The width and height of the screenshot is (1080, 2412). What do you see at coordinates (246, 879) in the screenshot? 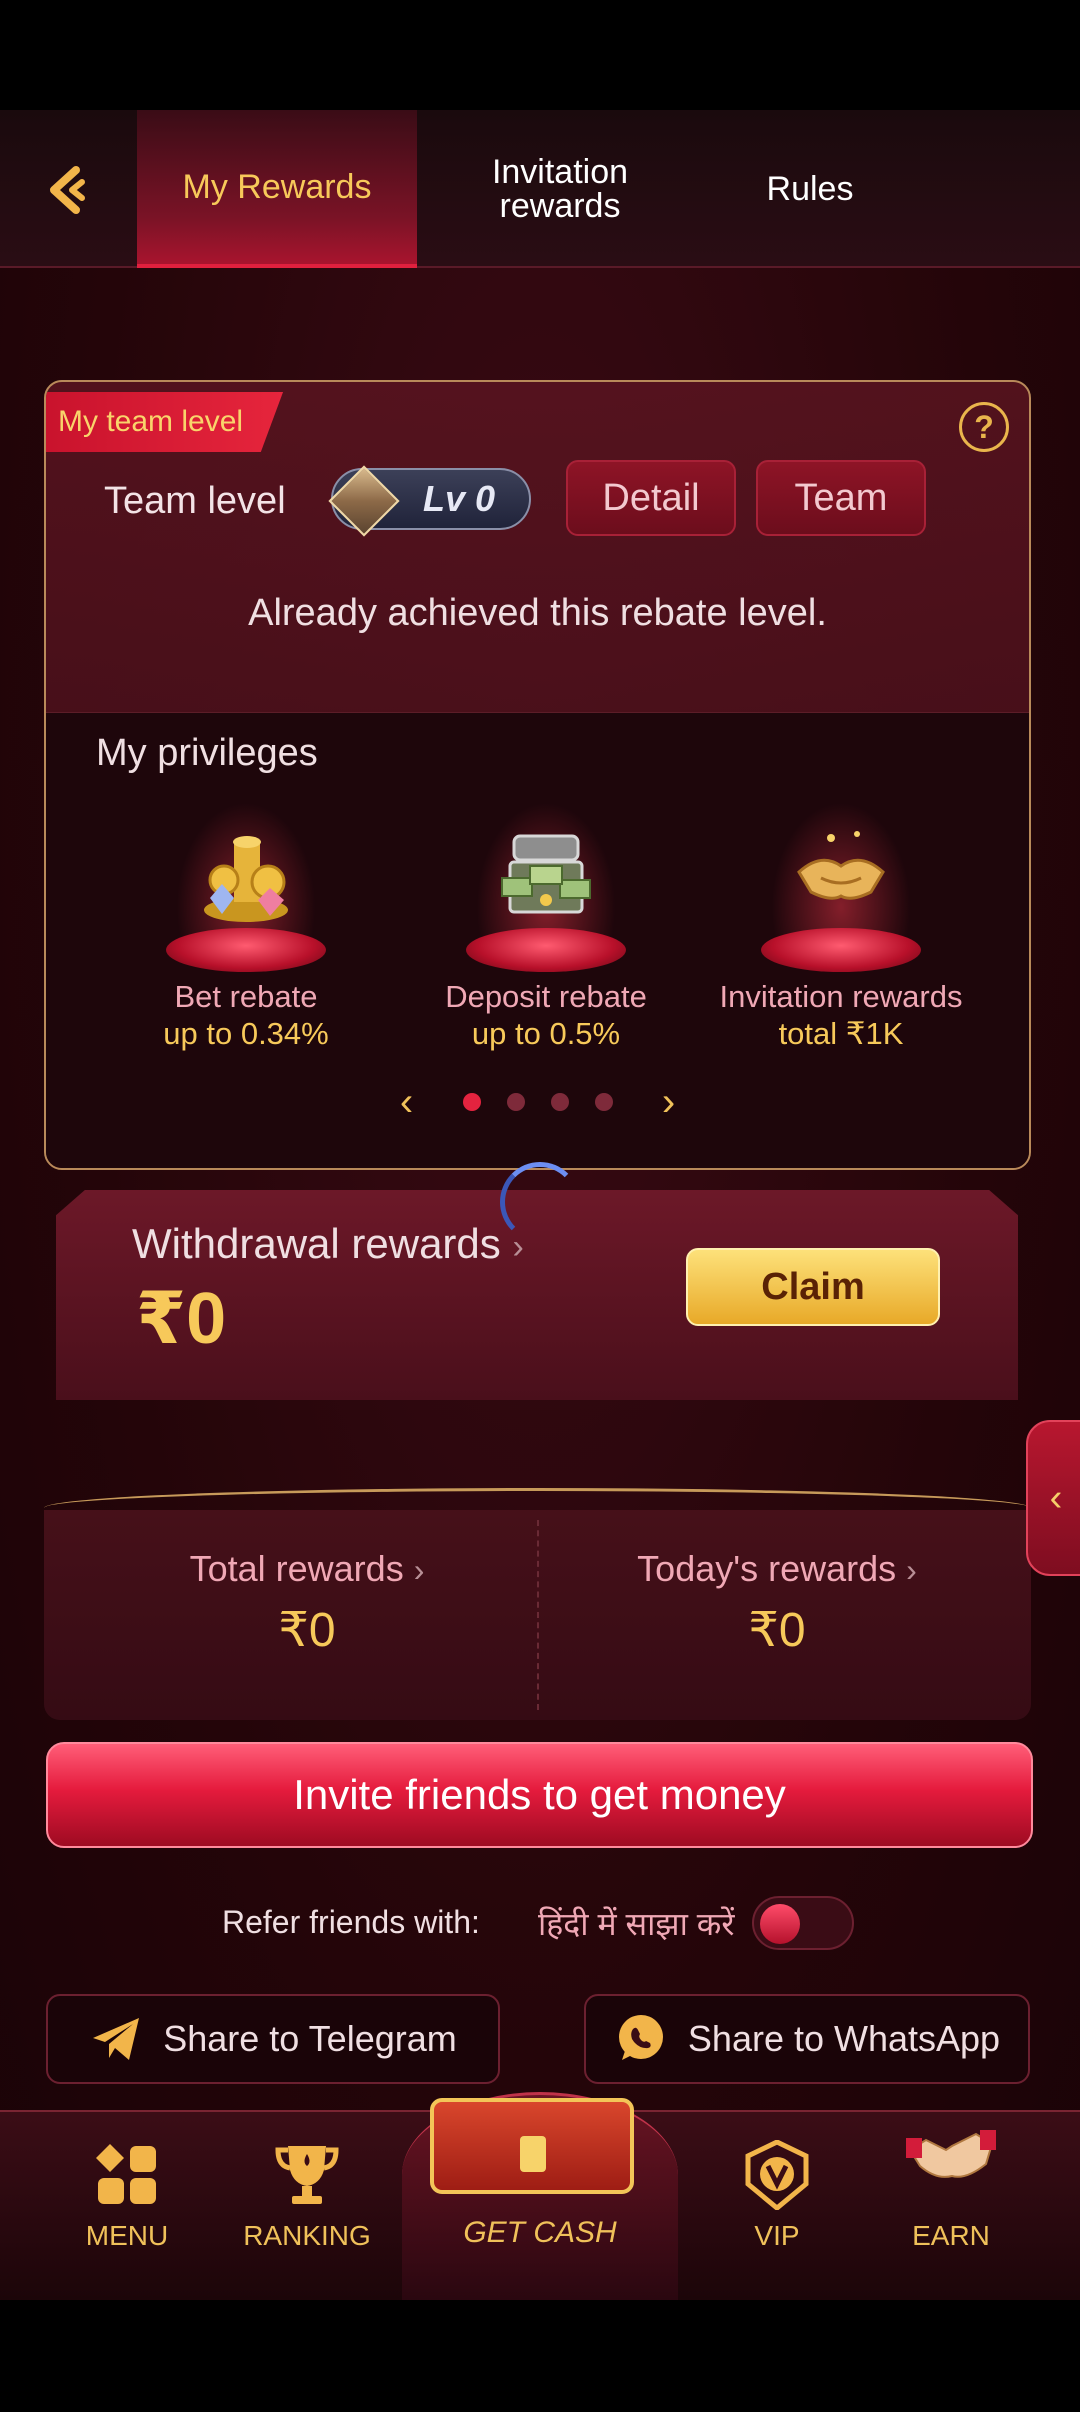
I see `coins-gems-icon` at bounding box center [246, 879].